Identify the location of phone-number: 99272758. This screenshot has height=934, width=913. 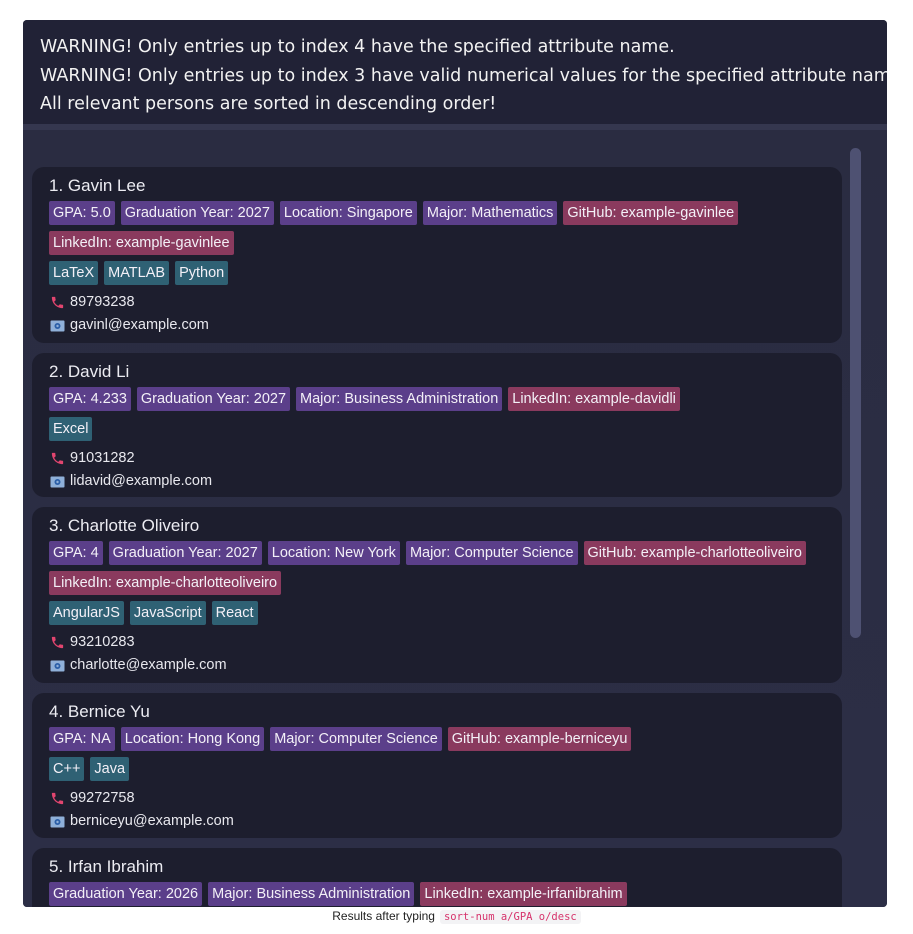
(102, 798).